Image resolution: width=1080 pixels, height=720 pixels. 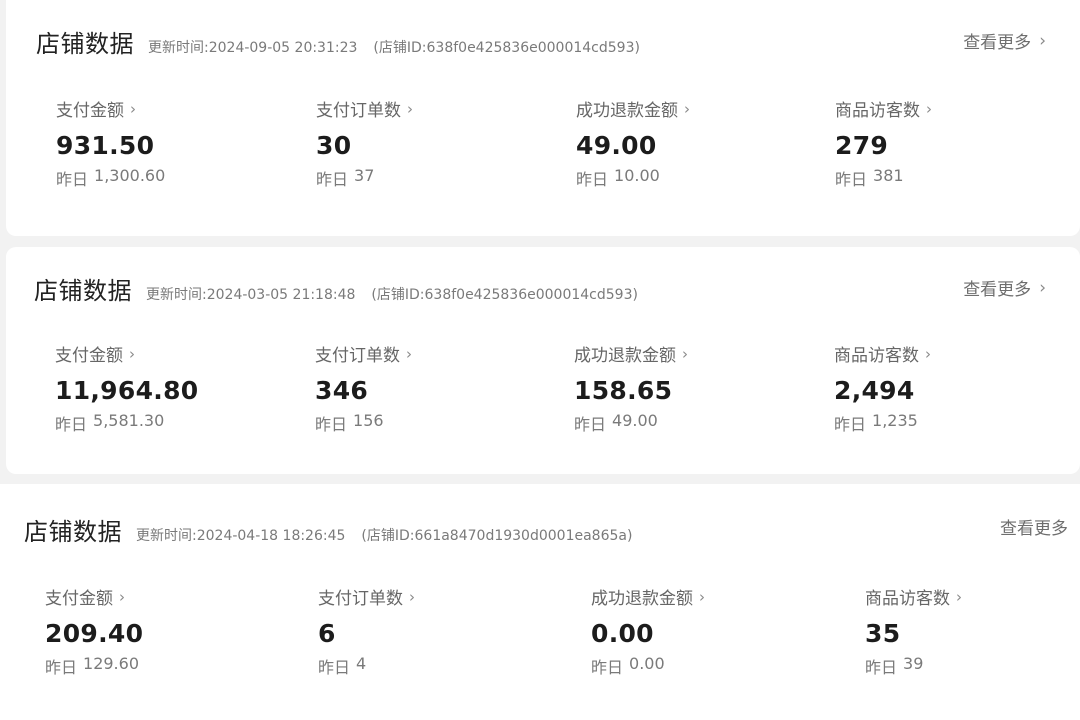 What do you see at coordinates (616, 145) in the screenshot?
I see `metric-value: 49.00` at bounding box center [616, 145].